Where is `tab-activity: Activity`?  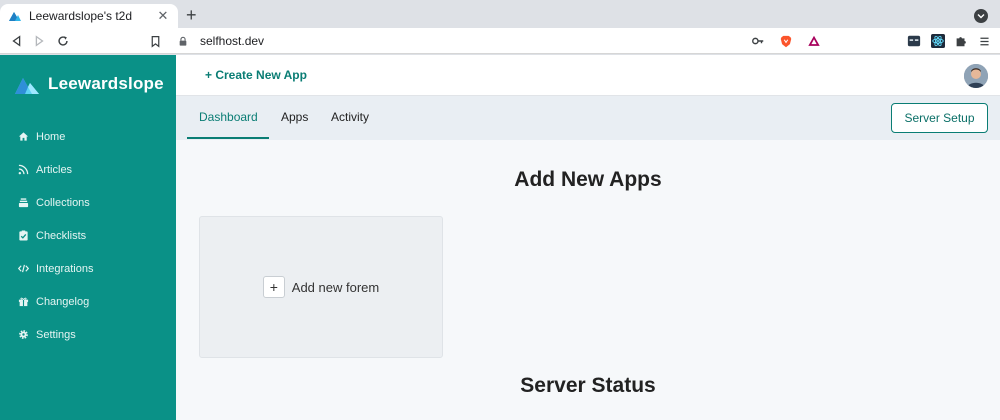 tab-activity: Activity is located at coordinates (350, 117).